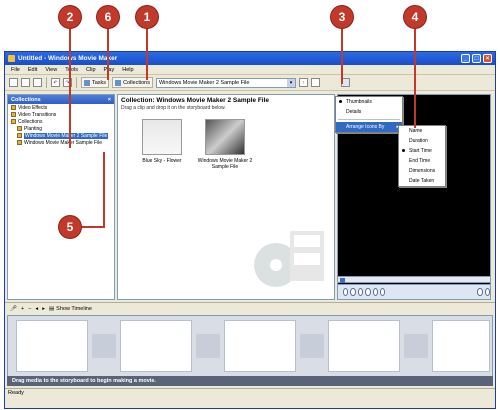 The image size is (500, 410). Describe the element at coordinates (15, 70) in the screenshot. I see `menu-file: File` at that location.